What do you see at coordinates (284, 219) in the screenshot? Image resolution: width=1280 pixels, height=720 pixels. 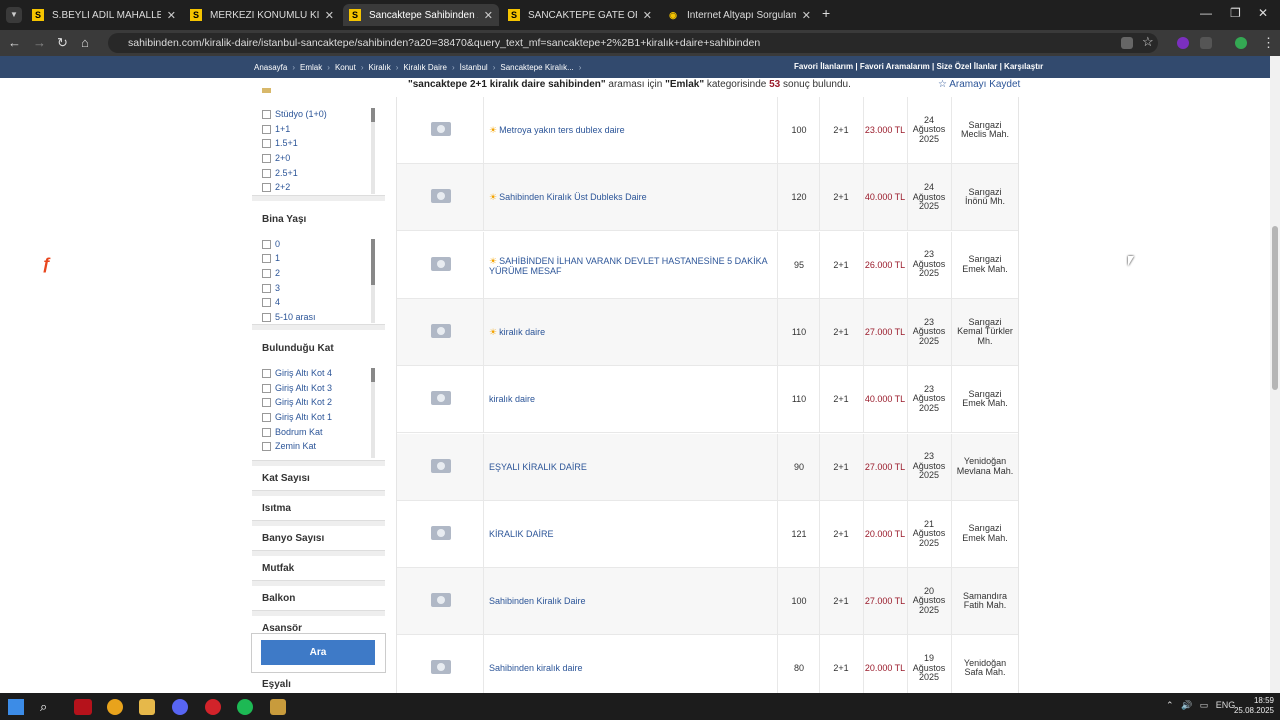 I see `filter-title: Bina Yaşı` at bounding box center [284, 219].